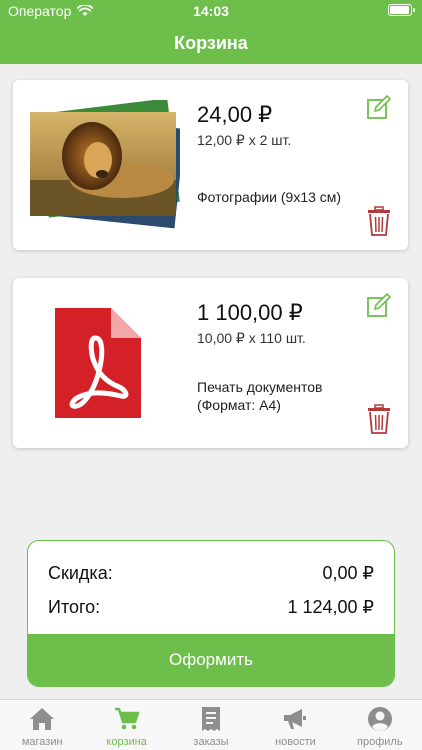  What do you see at coordinates (295, 742) in the screenshot?
I see `tab-label: новости` at bounding box center [295, 742].